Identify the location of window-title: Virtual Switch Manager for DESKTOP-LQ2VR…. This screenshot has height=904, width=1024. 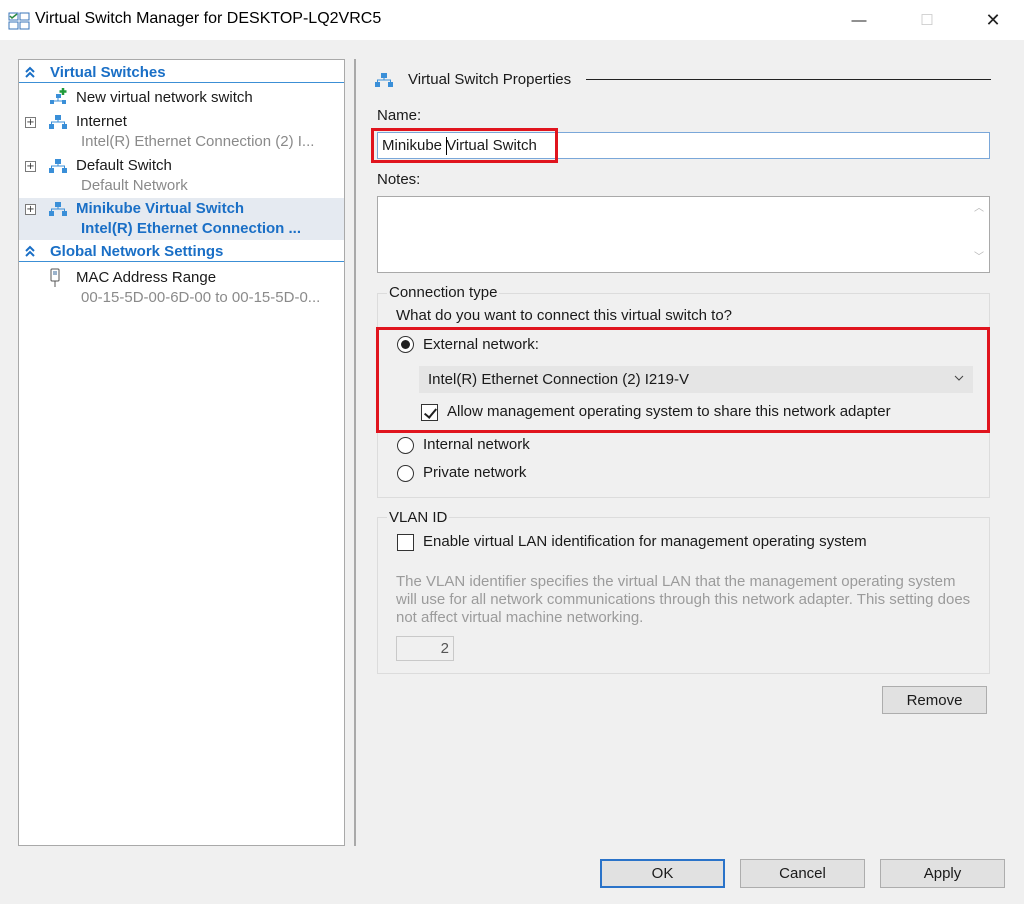
(208, 18).